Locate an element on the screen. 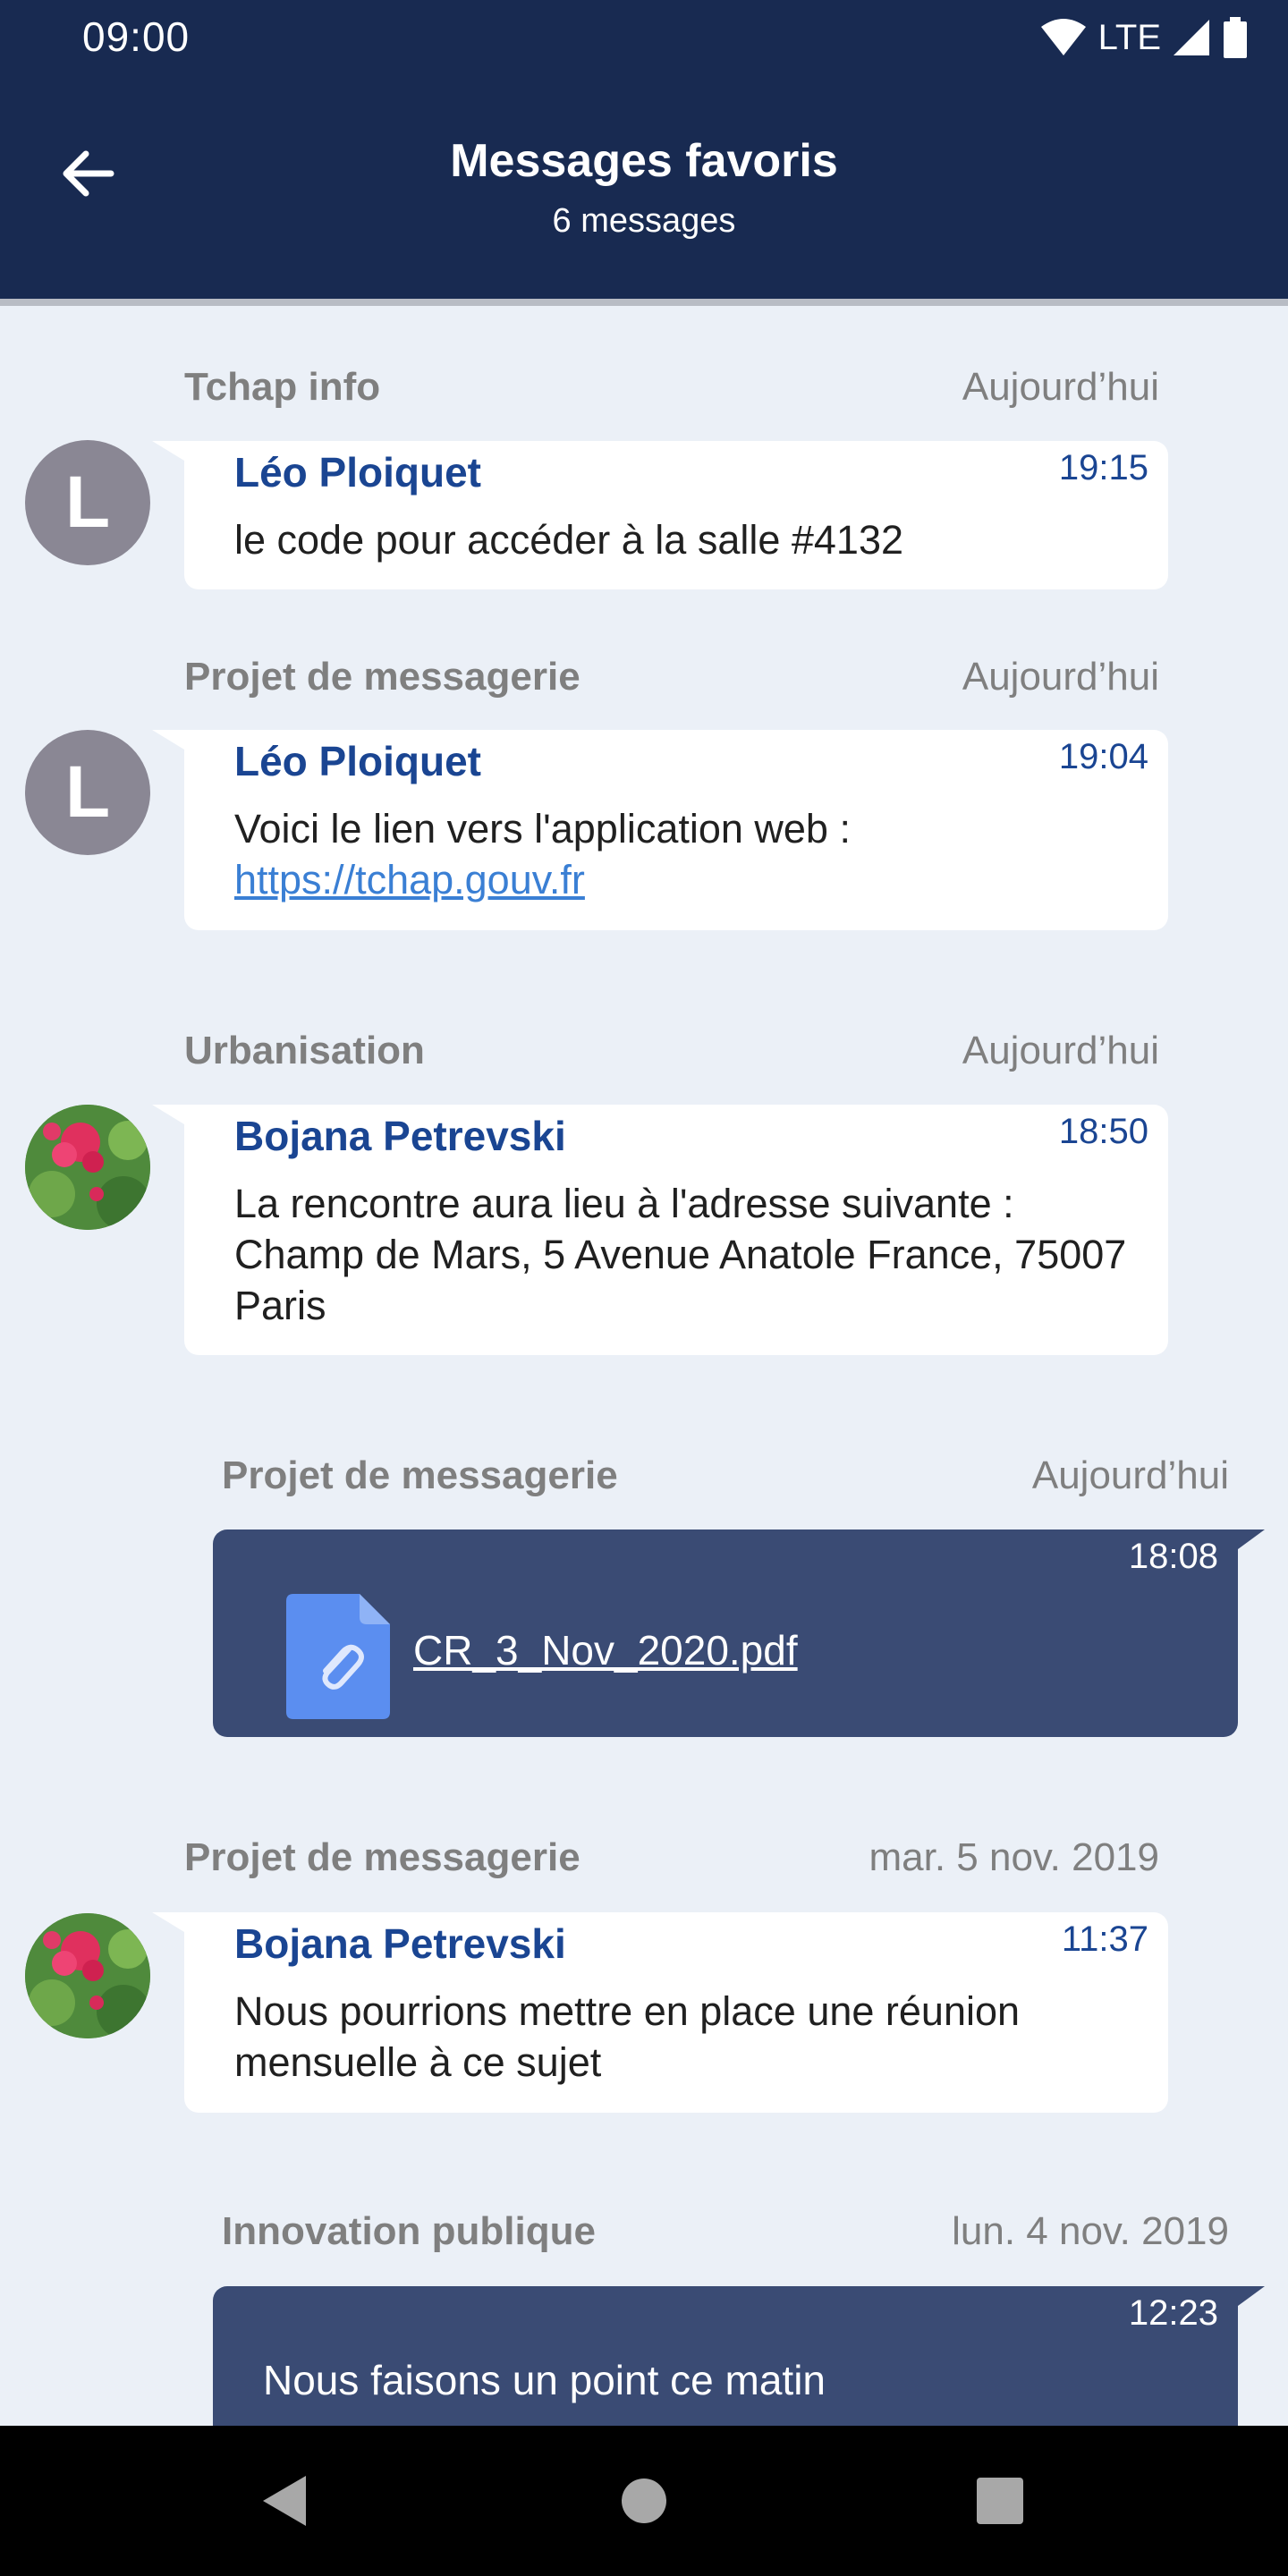 The height and width of the screenshot is (2576, 1288). square-recents-icon is located at coordinates (1000, 2501).